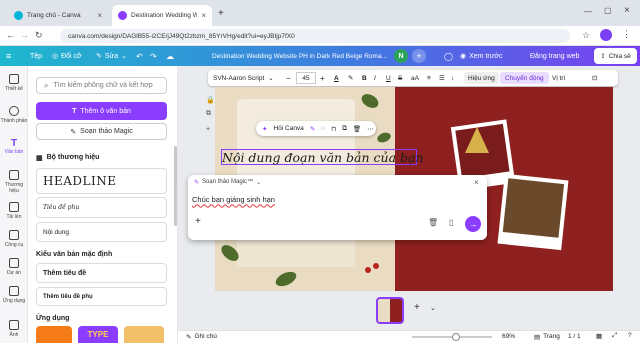 The width and height of the screenshot is (640, 343). I want to click on subheading-style: Tiêu đề phụ, so click(101, 207).